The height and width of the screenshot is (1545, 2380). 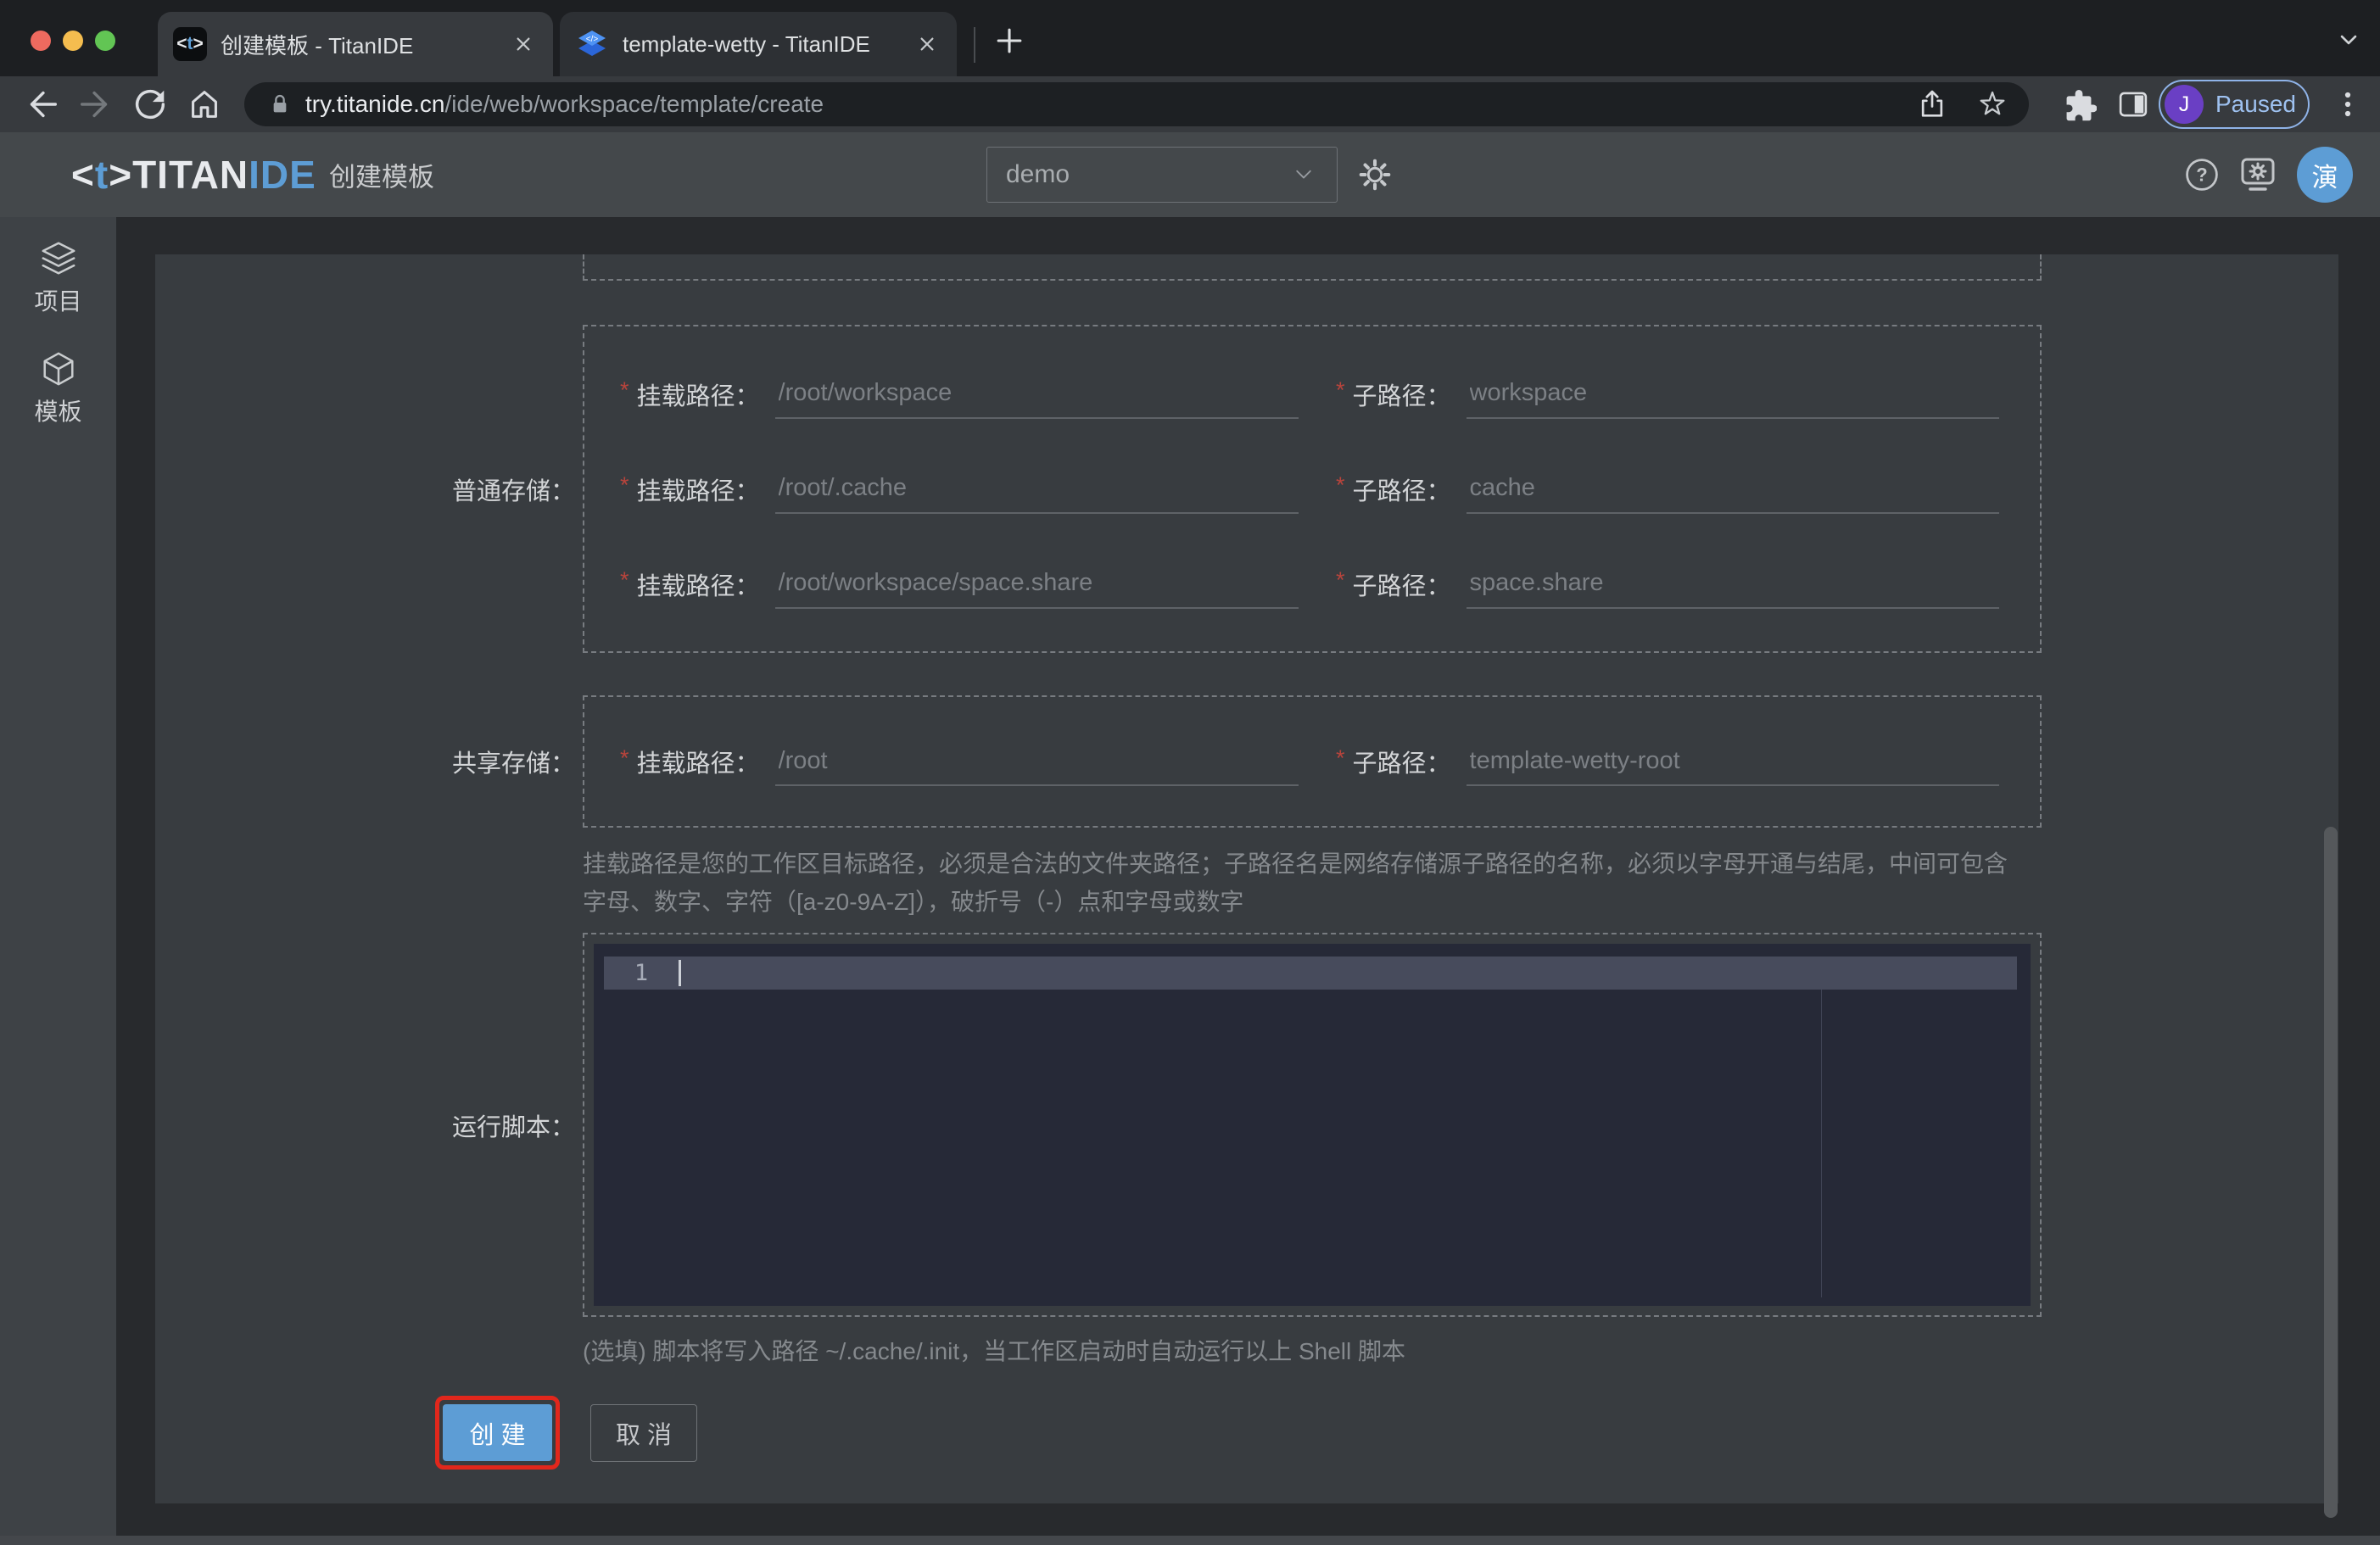 What do you see at coordinates (58, 278) in the screenshot?
I see `sidebar-item-projects: 项目` at bounding box center [58, 278].